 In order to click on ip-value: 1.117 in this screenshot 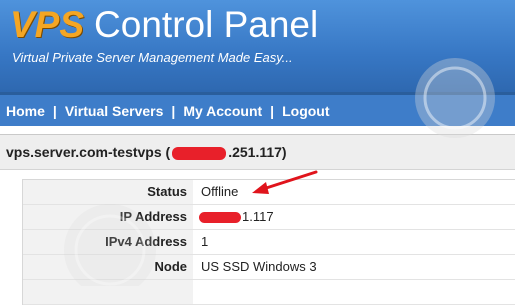, I will do `click(233, 217)`.